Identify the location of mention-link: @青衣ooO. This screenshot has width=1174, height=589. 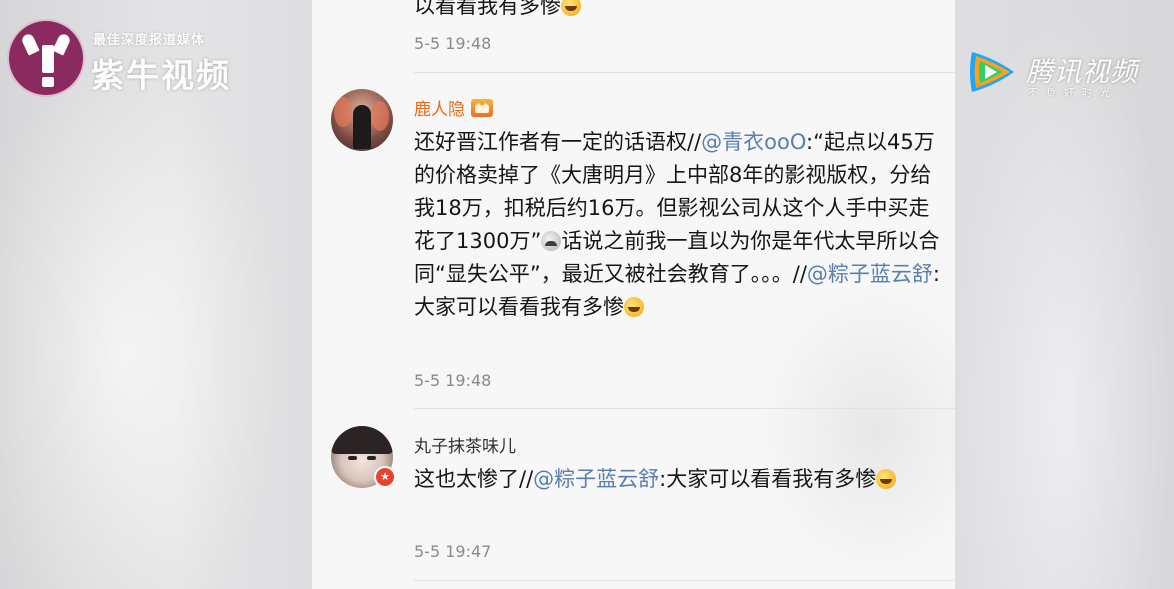
(753, 142).